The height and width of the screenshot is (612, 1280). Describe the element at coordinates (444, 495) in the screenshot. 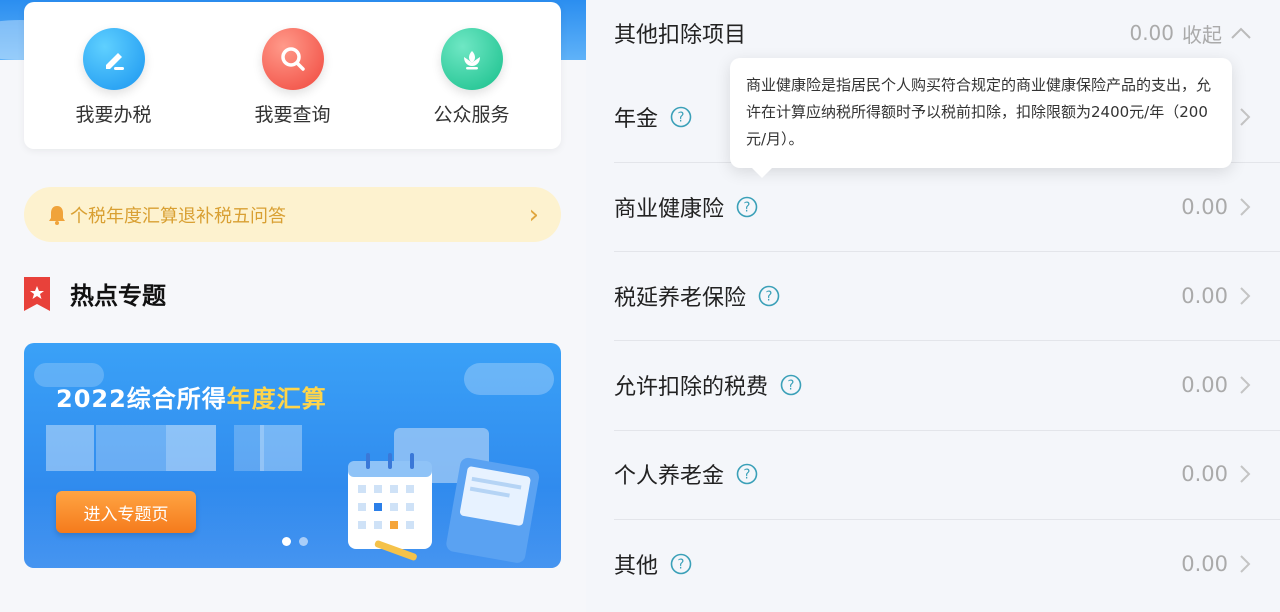

I see `calendar-illustration` at that location.